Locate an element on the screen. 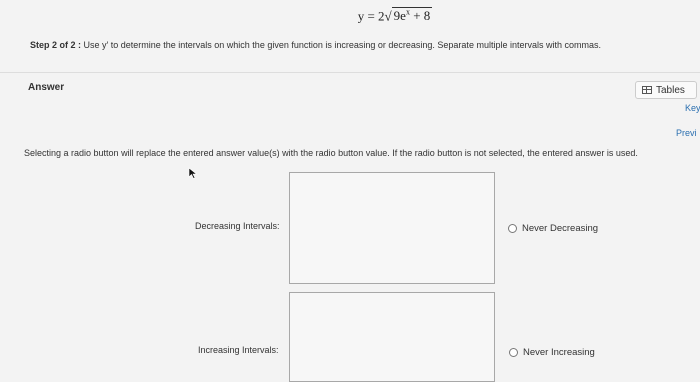 The height and width of the screenshot is (382, 700). section-divider is located at coordinates (350, 72).